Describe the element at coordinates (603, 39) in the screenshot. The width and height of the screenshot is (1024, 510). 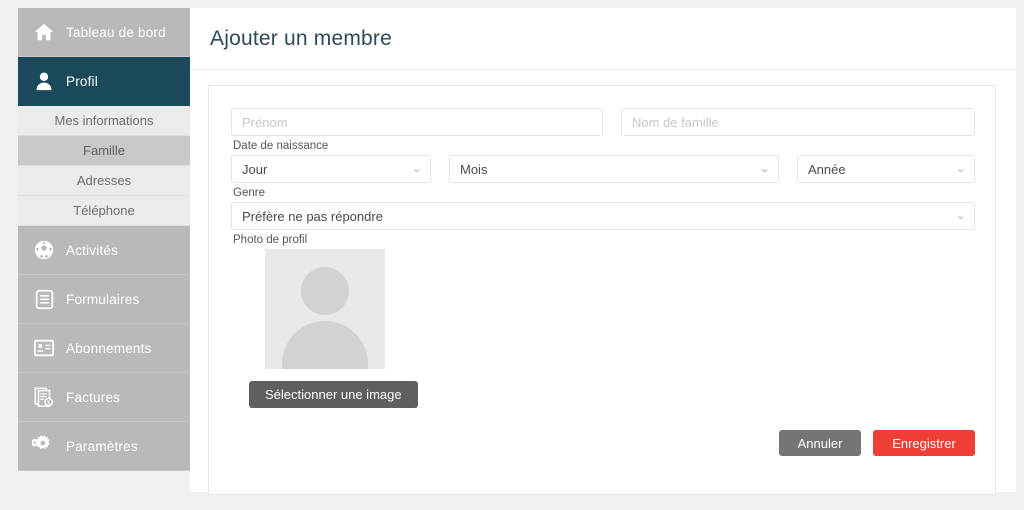
I see `page-header: Ajouter un membre` at that location.